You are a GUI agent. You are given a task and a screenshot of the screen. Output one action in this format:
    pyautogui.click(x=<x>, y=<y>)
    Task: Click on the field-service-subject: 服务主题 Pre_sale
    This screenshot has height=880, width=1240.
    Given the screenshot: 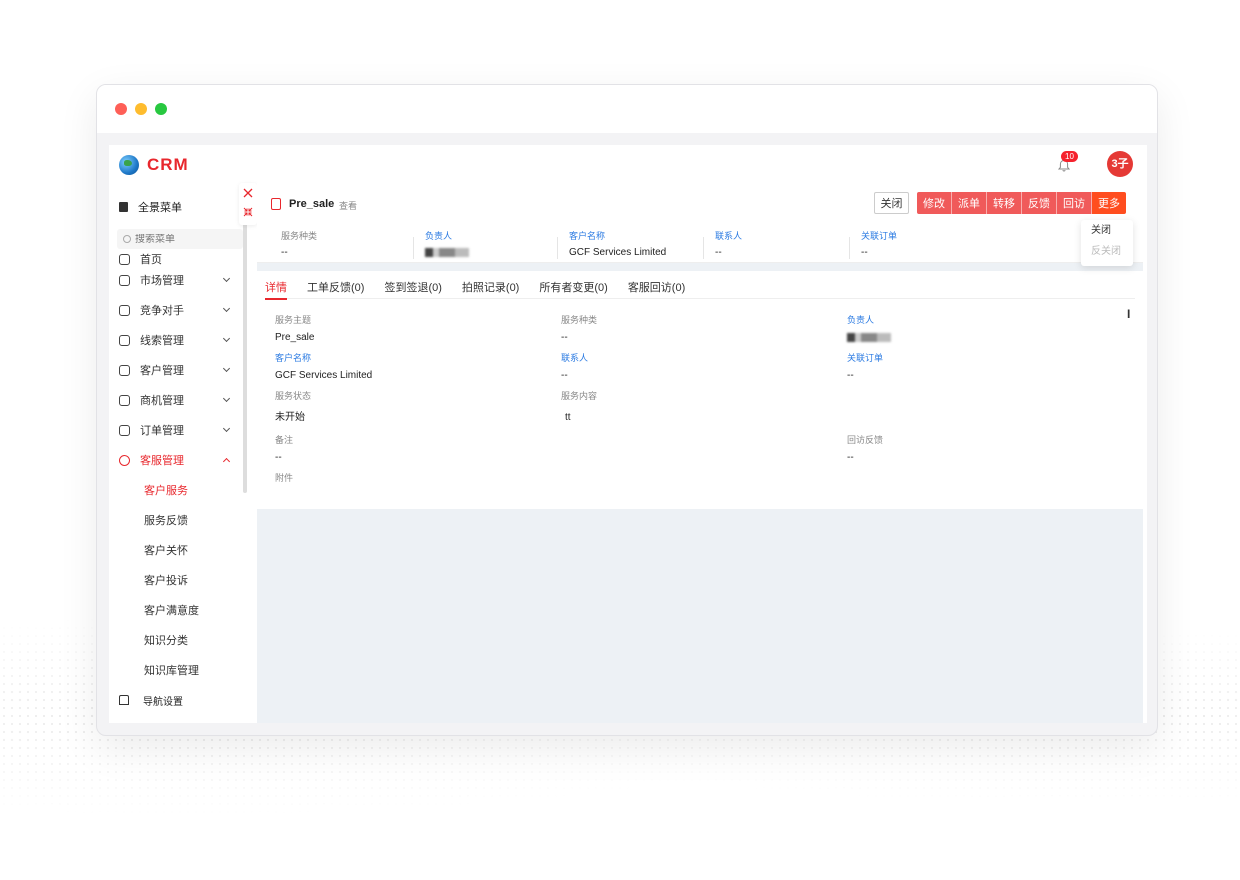 What is the action you would take?
    pyautogui.click(x=294, y=328)
    